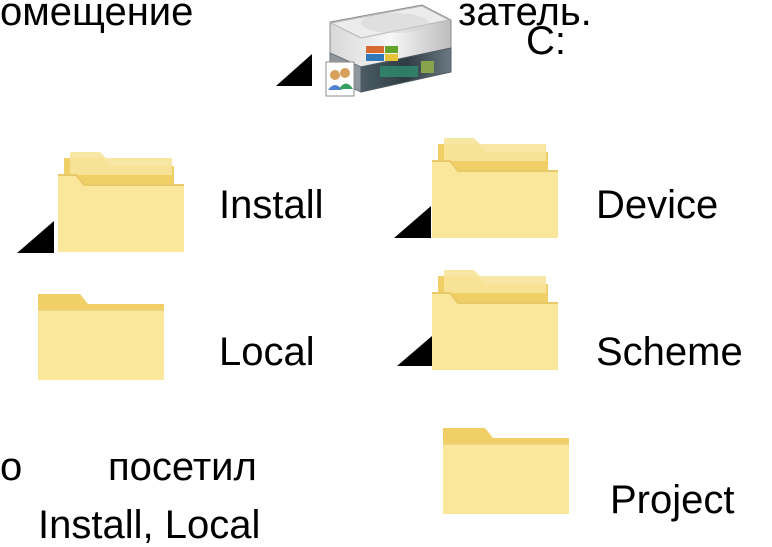 The image size is (772, 547). What do you see at coordinates (657, 205) in the screenshot?
I see `folder-label-device: Device` at bounding box center [657, 205].